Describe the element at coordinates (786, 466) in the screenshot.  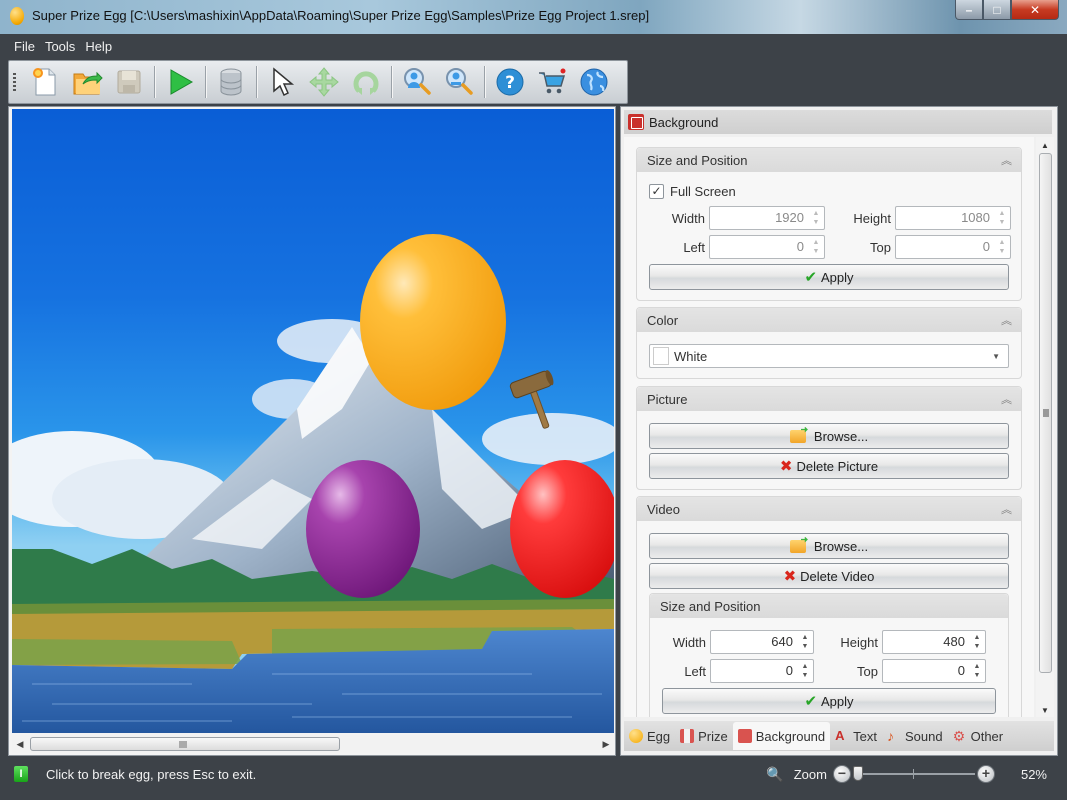
I see `delete-x-icon: ✖` at that location.